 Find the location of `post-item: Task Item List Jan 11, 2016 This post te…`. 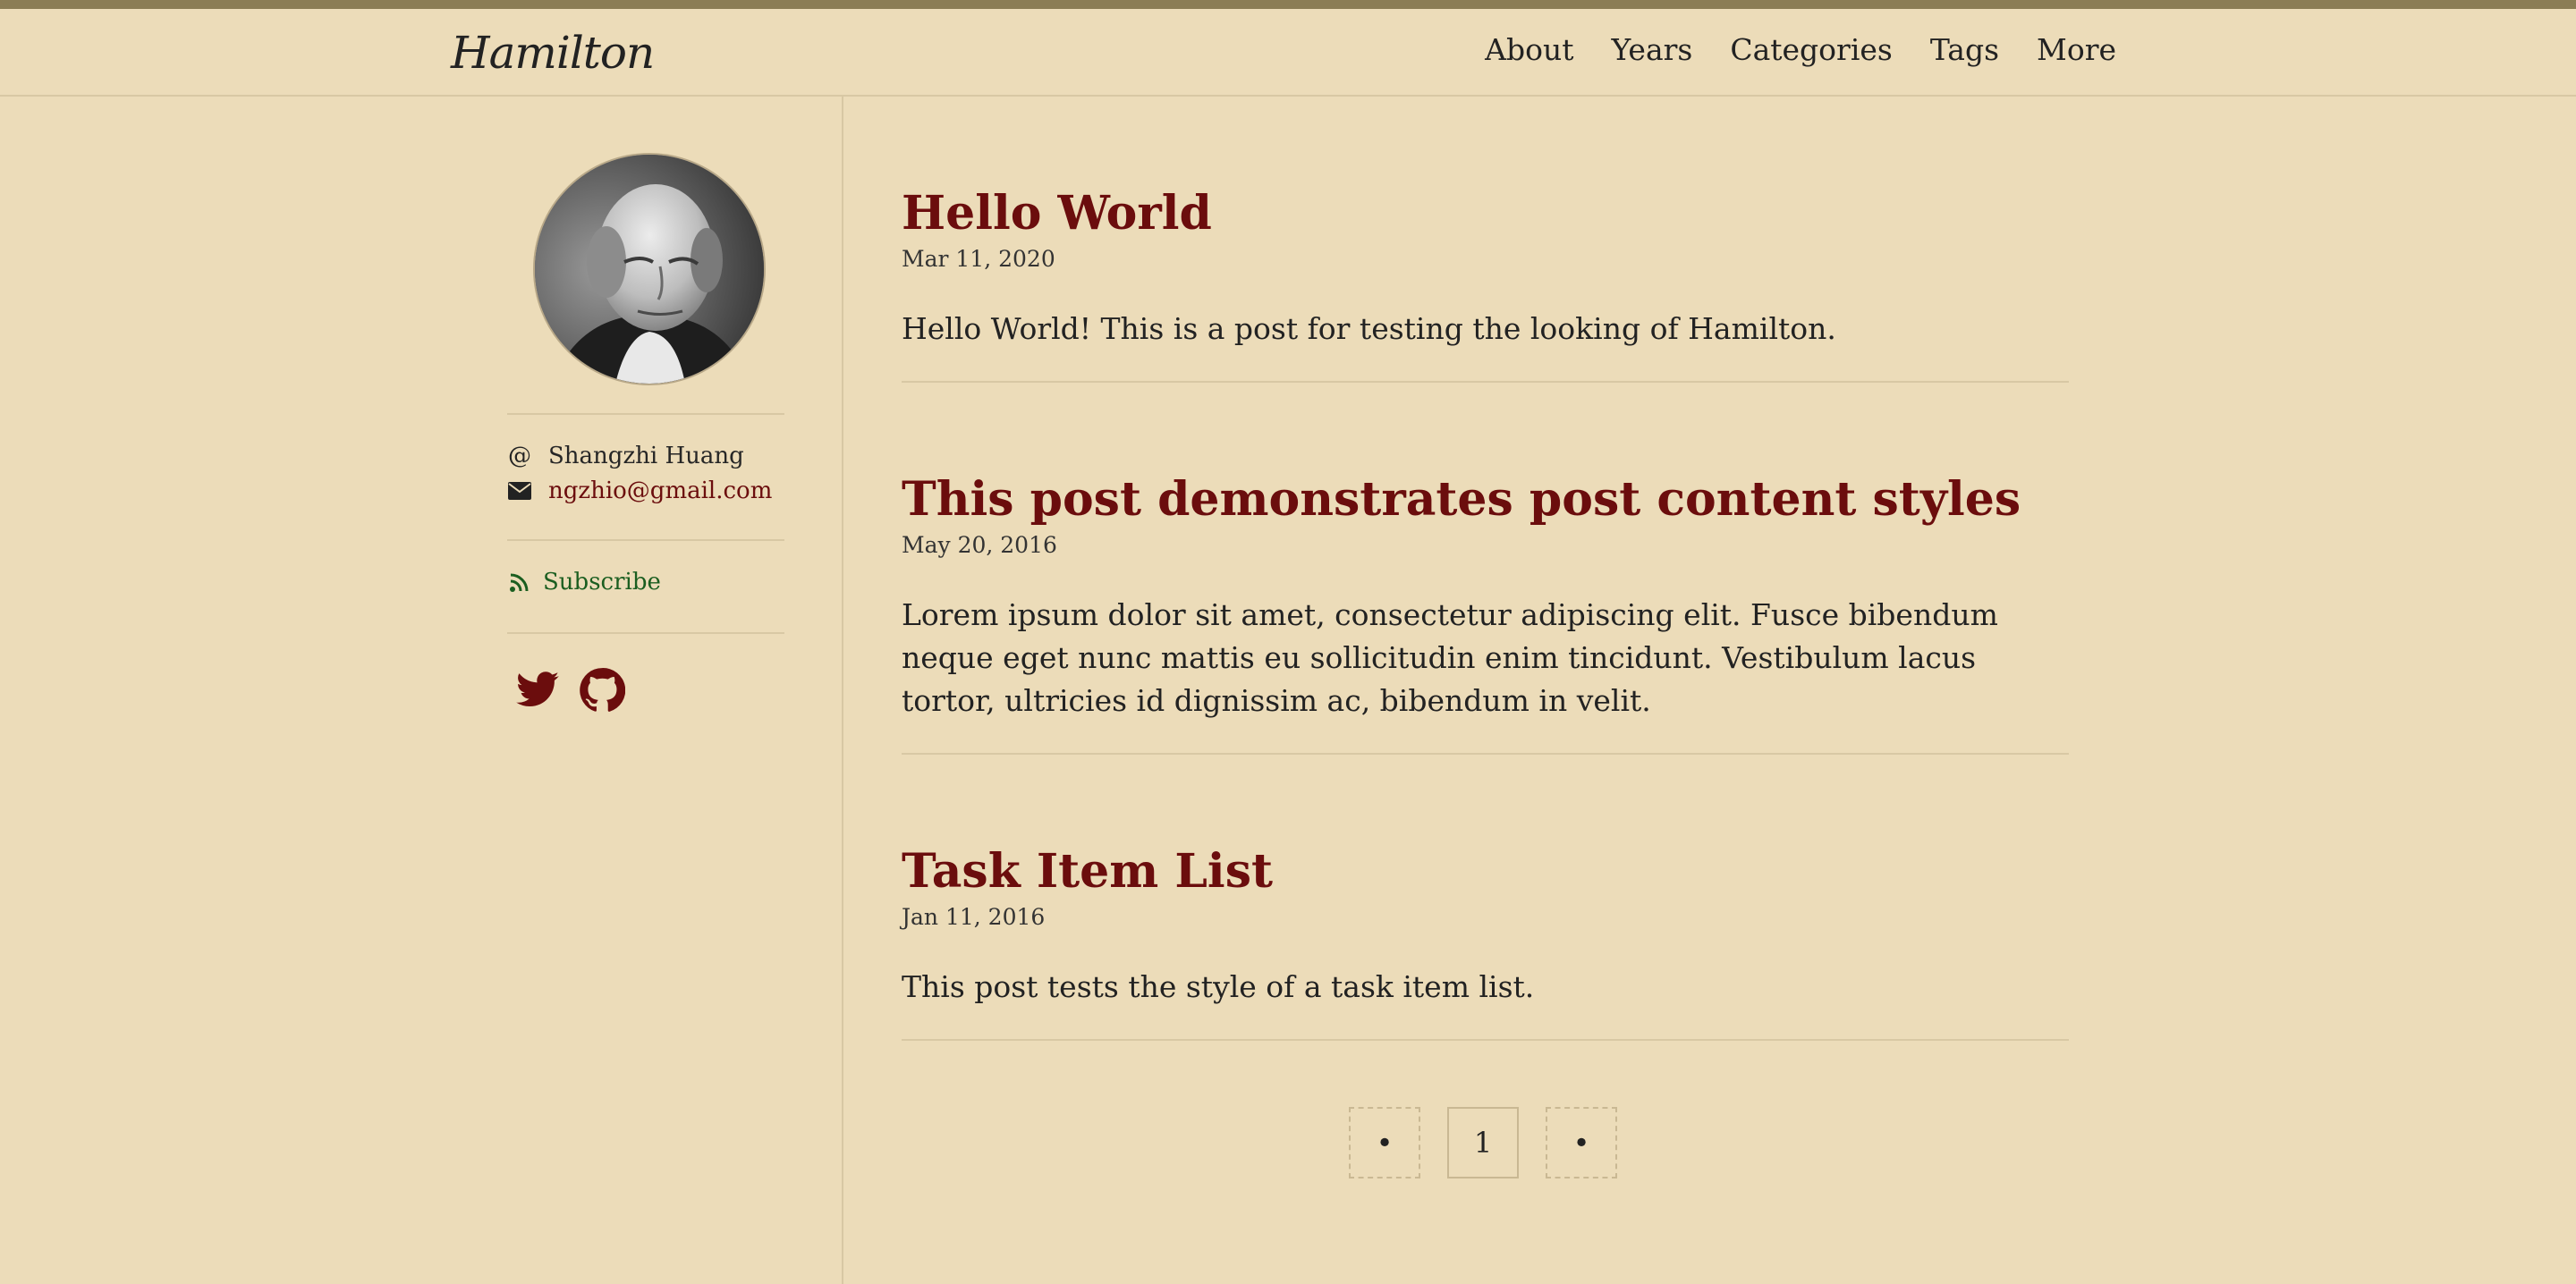

post-item: Task Item List Jan 11, 2016 This post te… is located at coordinates (1485, 927).